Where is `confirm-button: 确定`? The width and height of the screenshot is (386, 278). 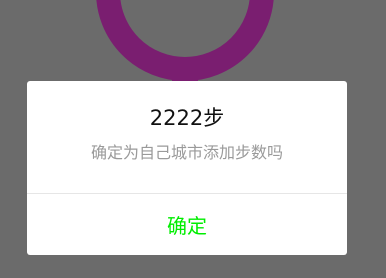
confirm-button: 确定 is located at coordinates (187, 224).